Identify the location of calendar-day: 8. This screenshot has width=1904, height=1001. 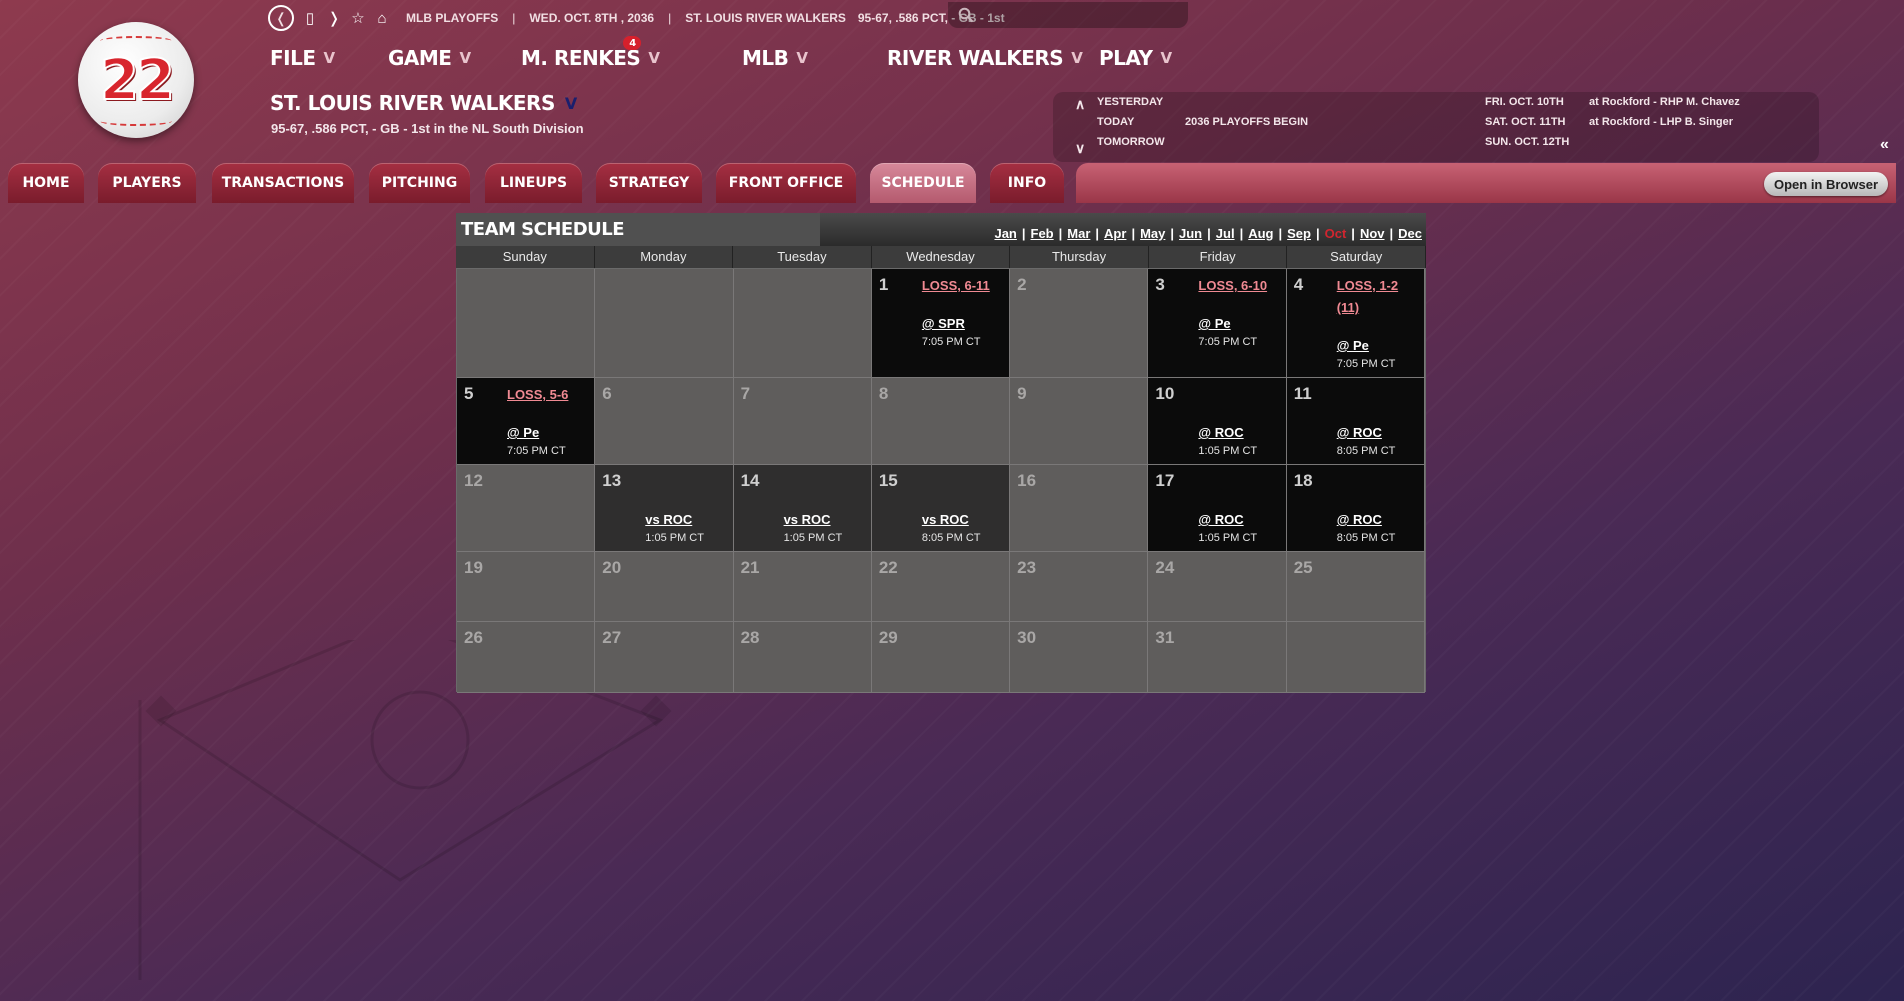
(941, 421).